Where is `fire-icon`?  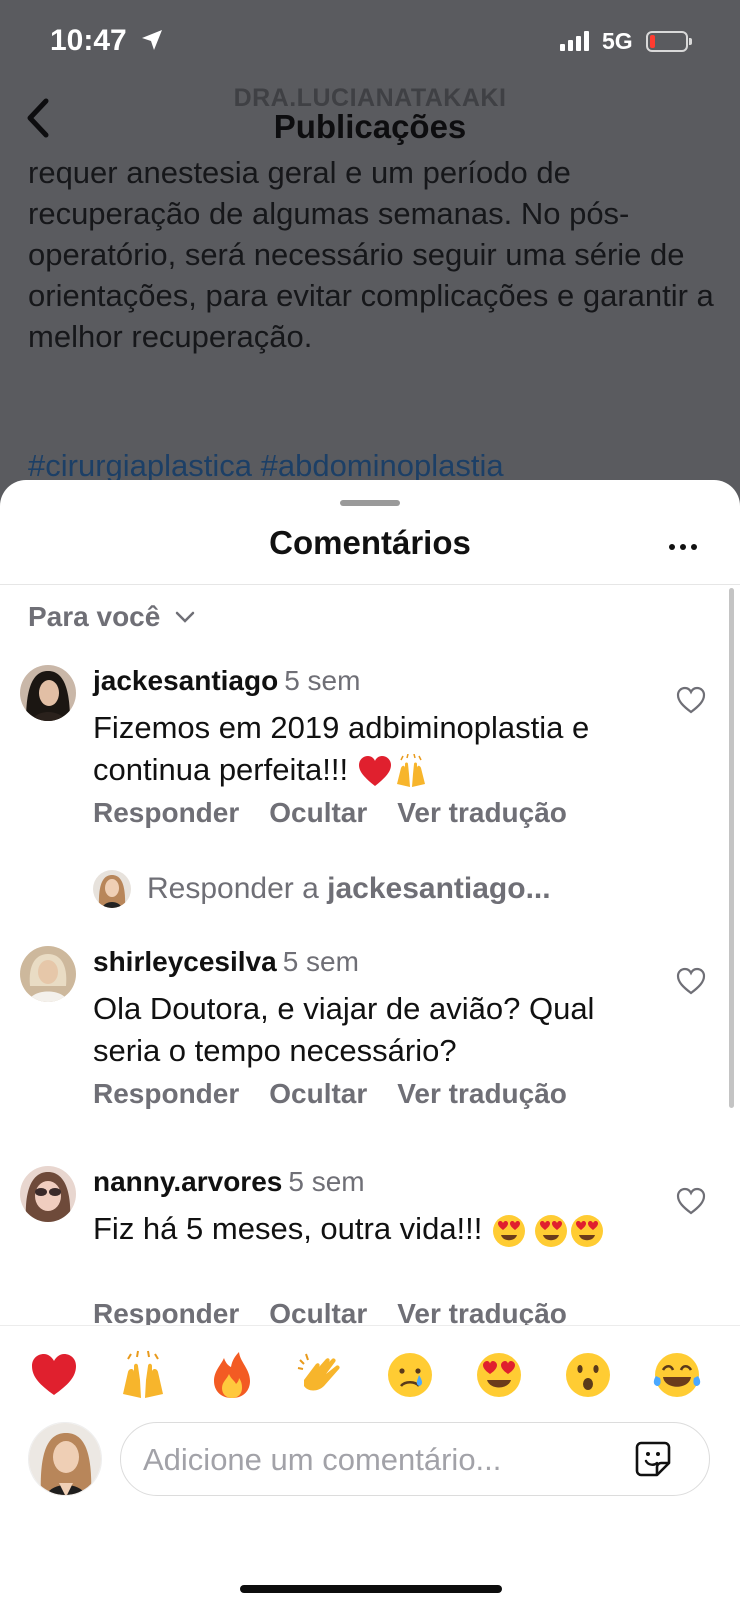
fire-icon is located at coordinates (232, 1375).